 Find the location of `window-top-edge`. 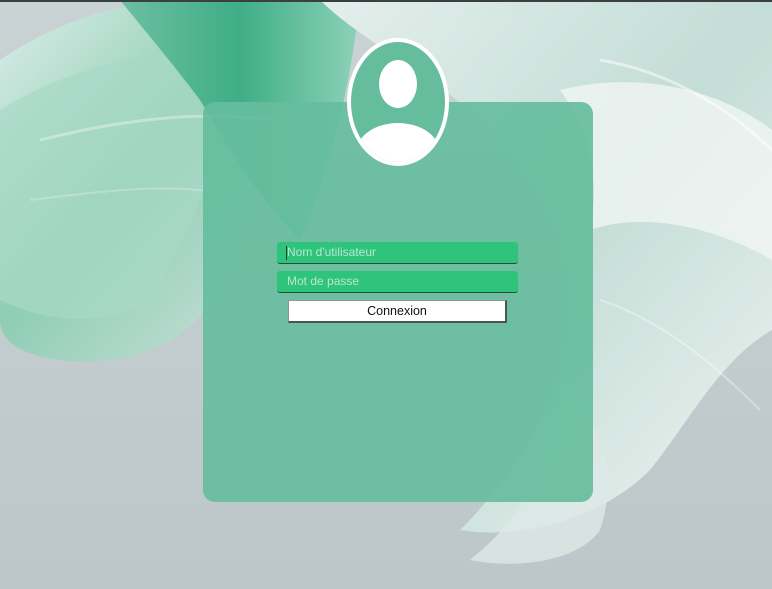

window-top-edge is located at coordinates (386, 1).